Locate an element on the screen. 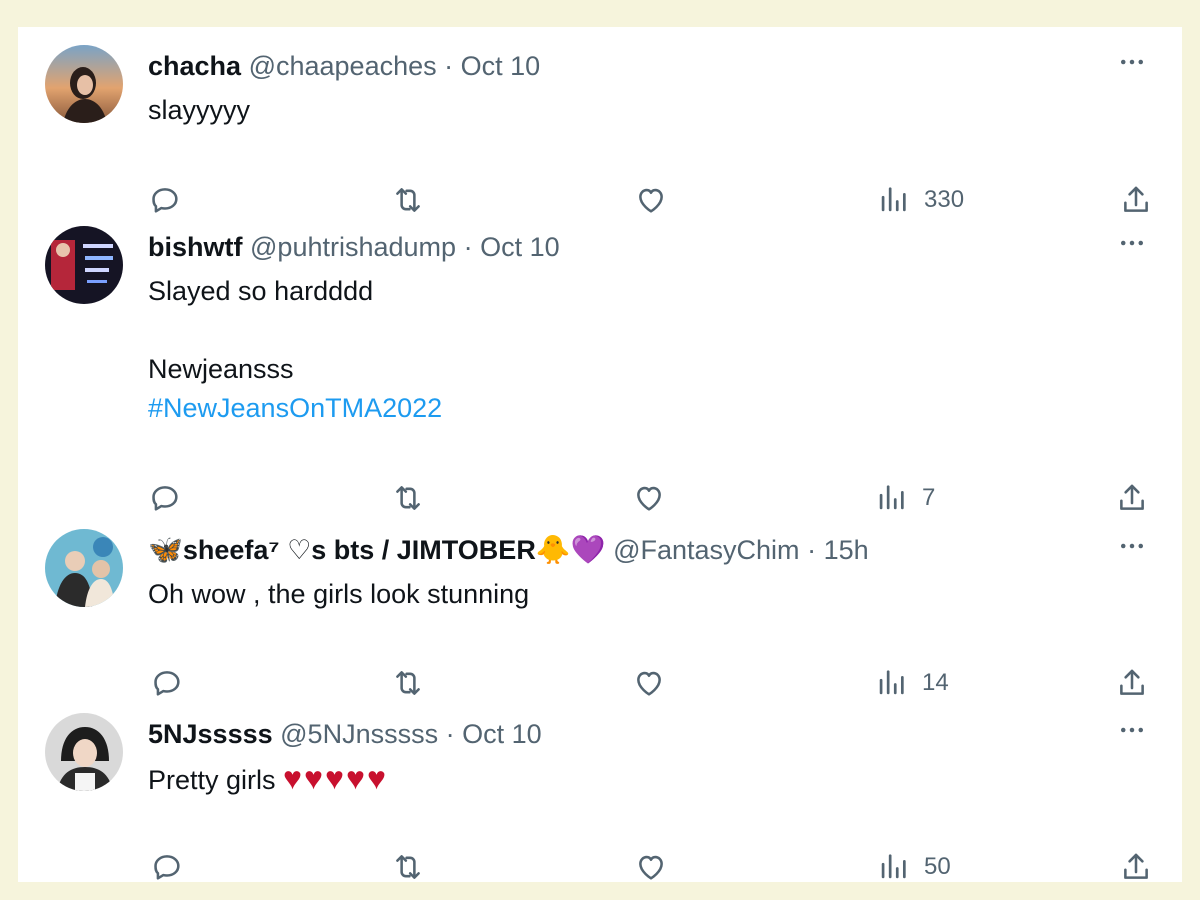 The width and height of the screenshot is (1200, 900). tweet-text: Pretty girls ♥♥♥♥♥ is located at coordinates (268, 779).